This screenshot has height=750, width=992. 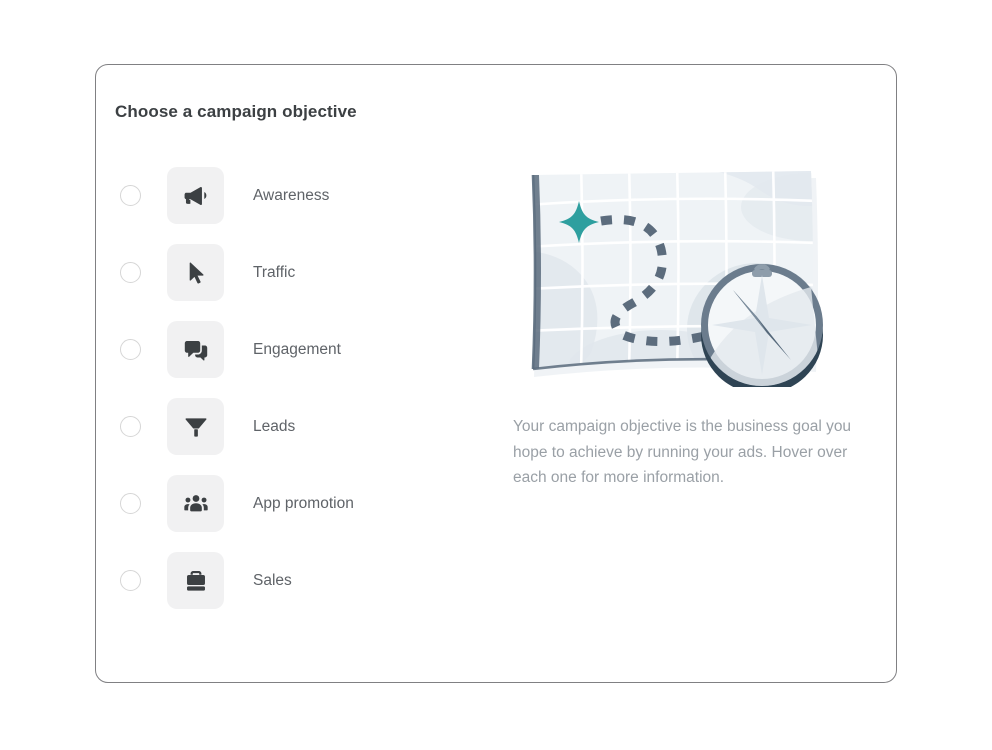 What do you see at coordinates (676, 272) in the screenshot?
I see `map-and-compass-illustration` at bounding box center [676, 272].